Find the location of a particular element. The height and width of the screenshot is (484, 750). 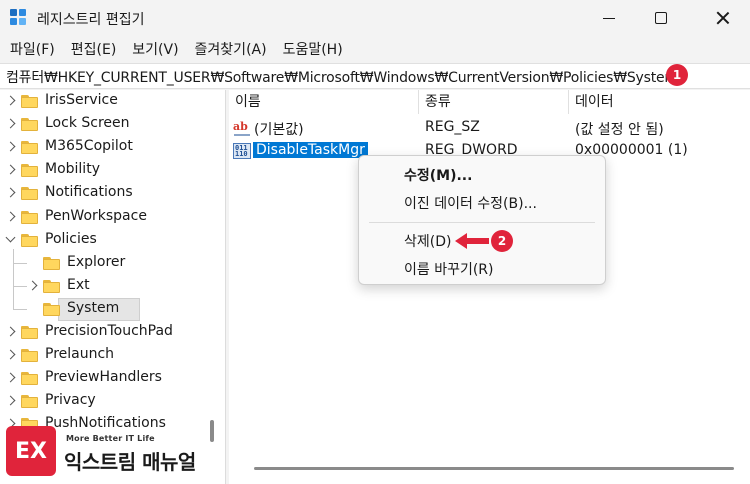

value-row: ab (기본값) REG_SZ (값 설정 안 됨) is located at coordinates (489, 128).